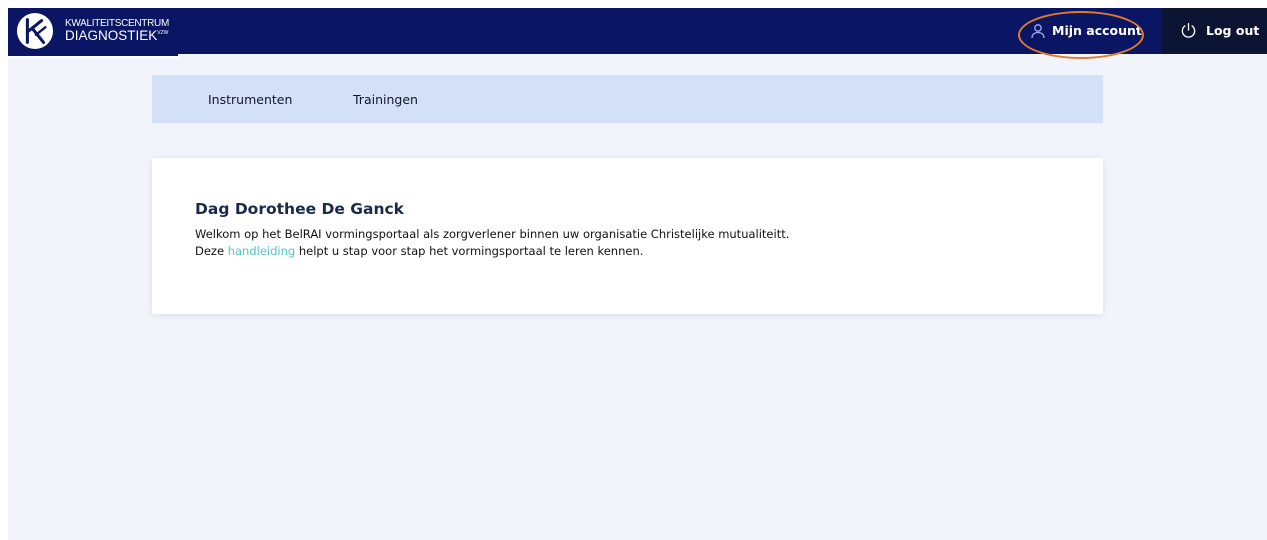 The image size is (1267, 540). Describe the element at coordinates (627, 99) in the screenshot. I see `sub-navigation: Instrumenten Trainingen` at that location.